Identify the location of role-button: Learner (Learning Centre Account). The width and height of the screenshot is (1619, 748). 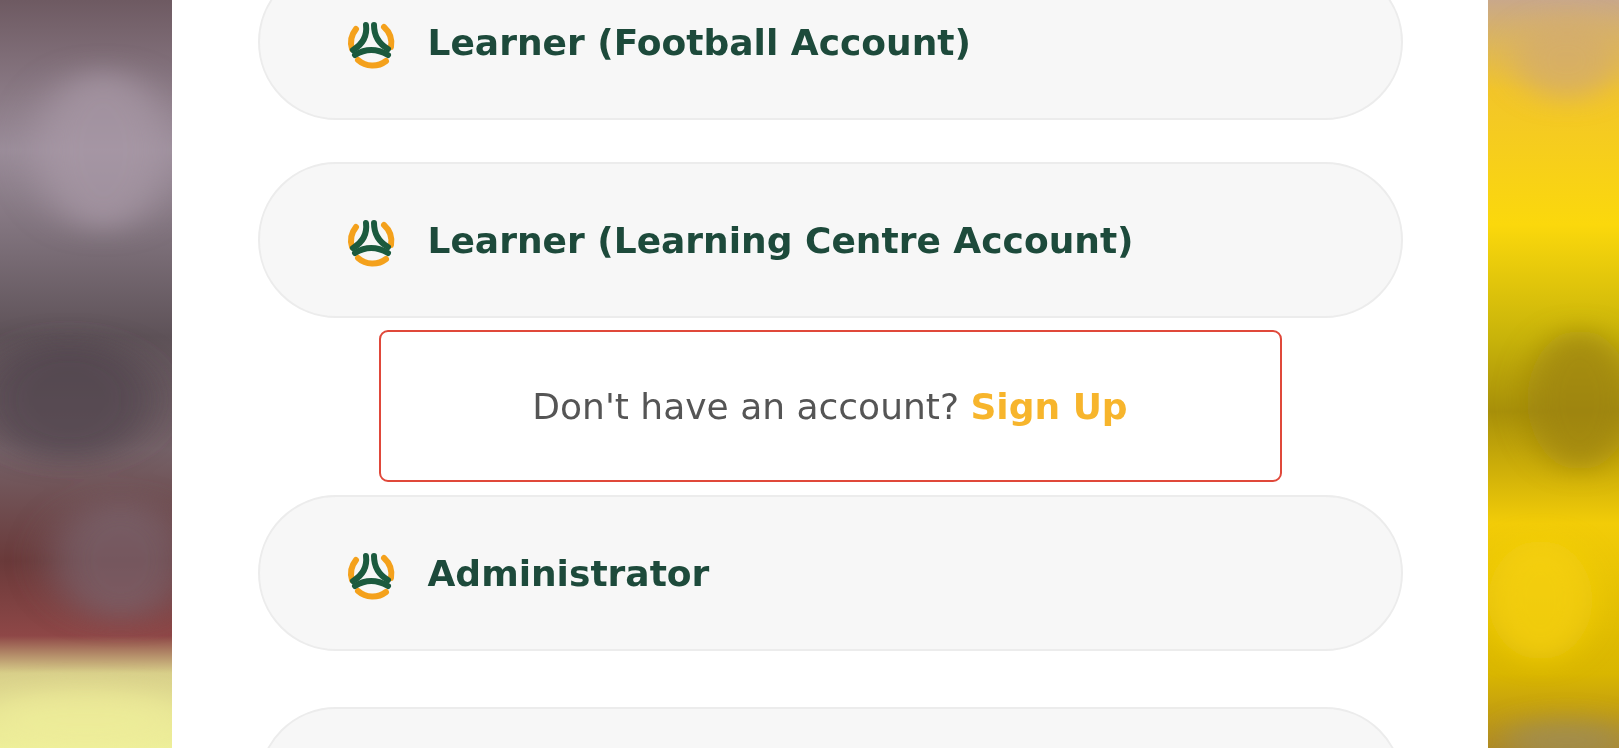
(830, 240).